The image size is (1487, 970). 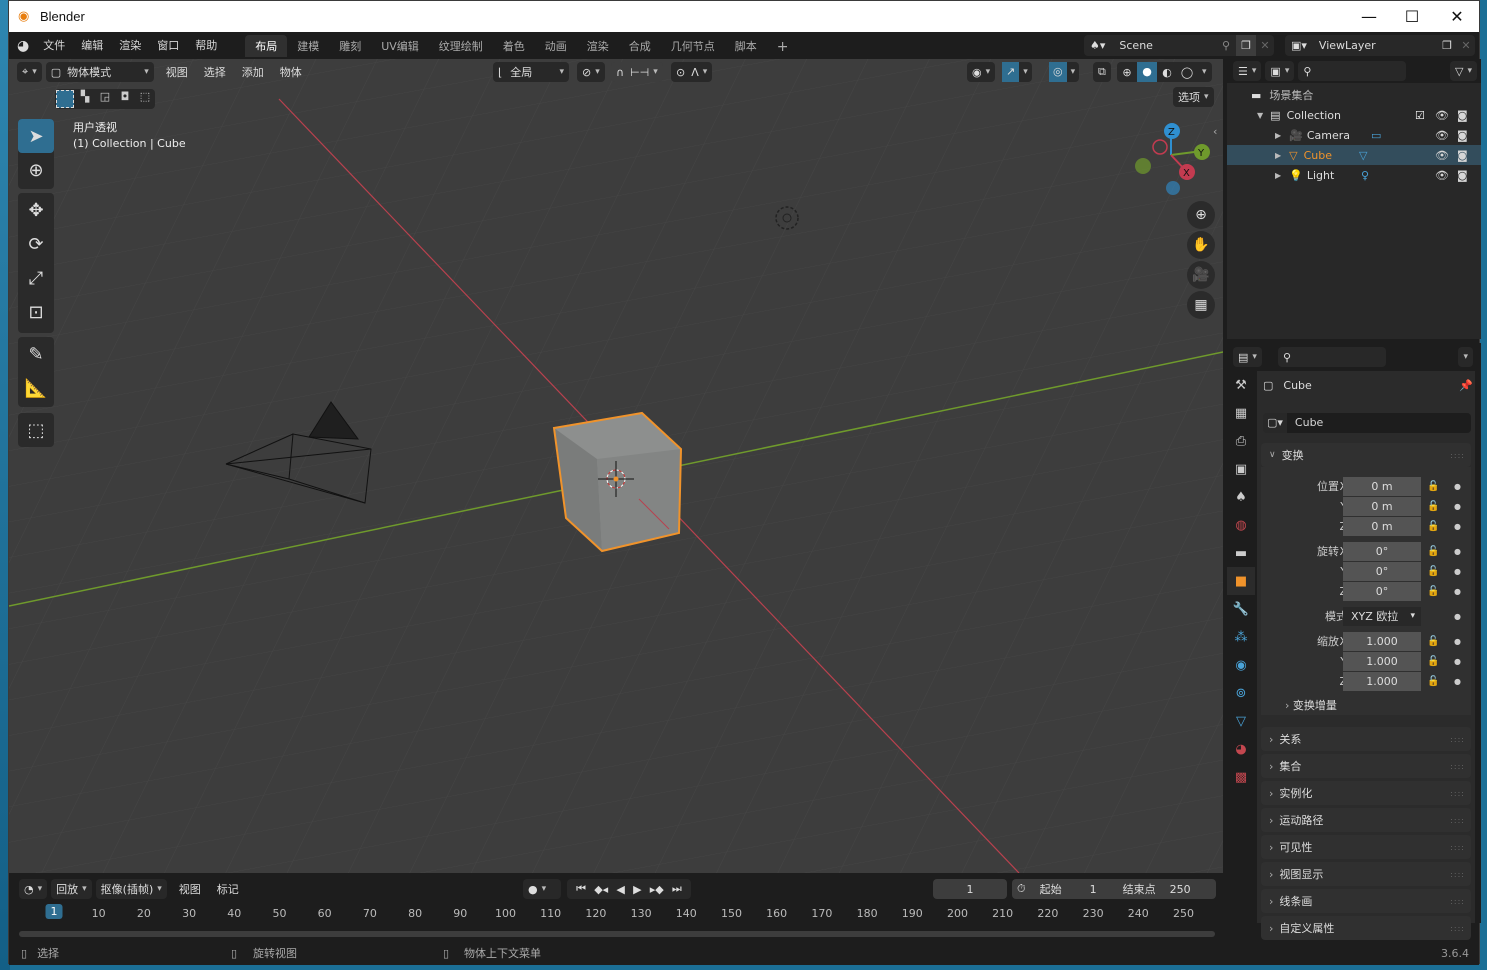 What do you see at coordinates (1136, 45) in the screenshot?
I see `scene-name: Scene` at bounding box center [1136, 45].